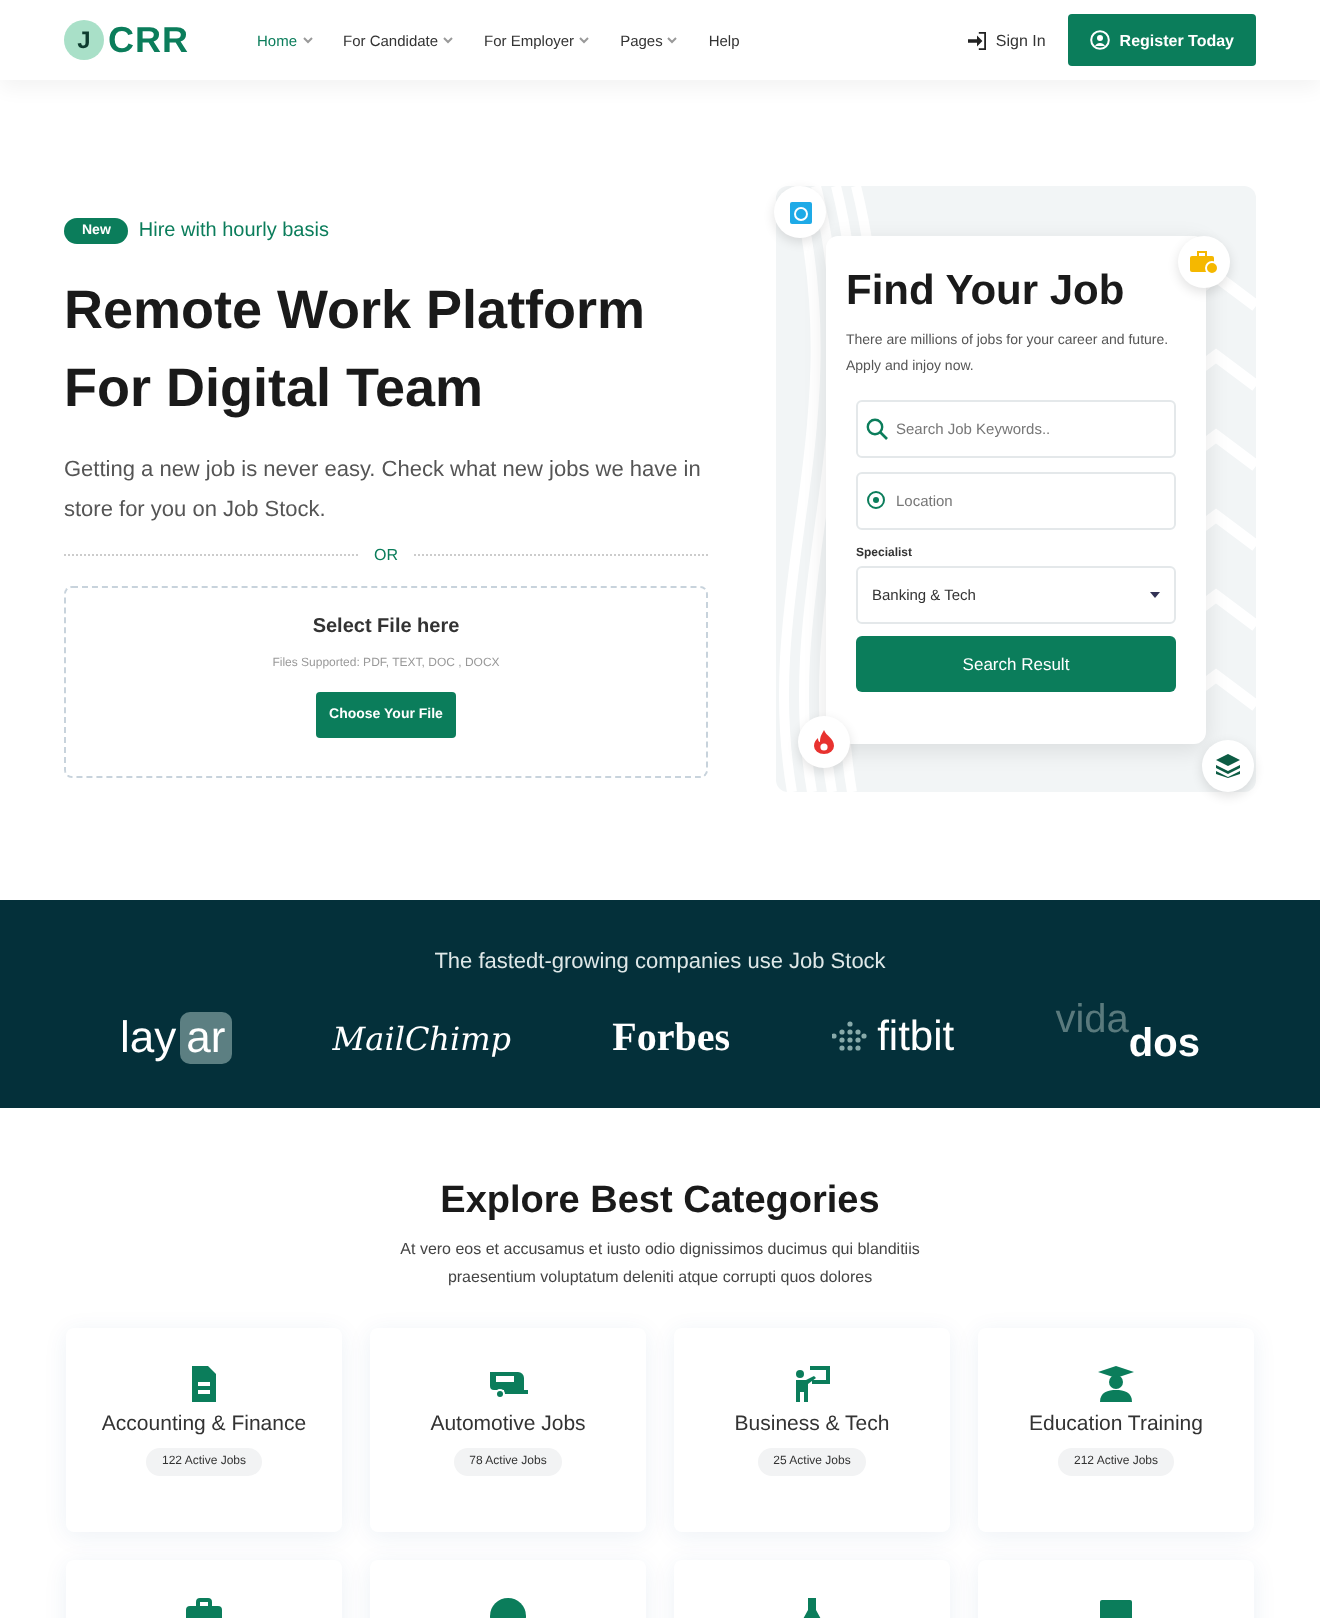  I want to click on search-button: Search Result, so click(1016, 664).